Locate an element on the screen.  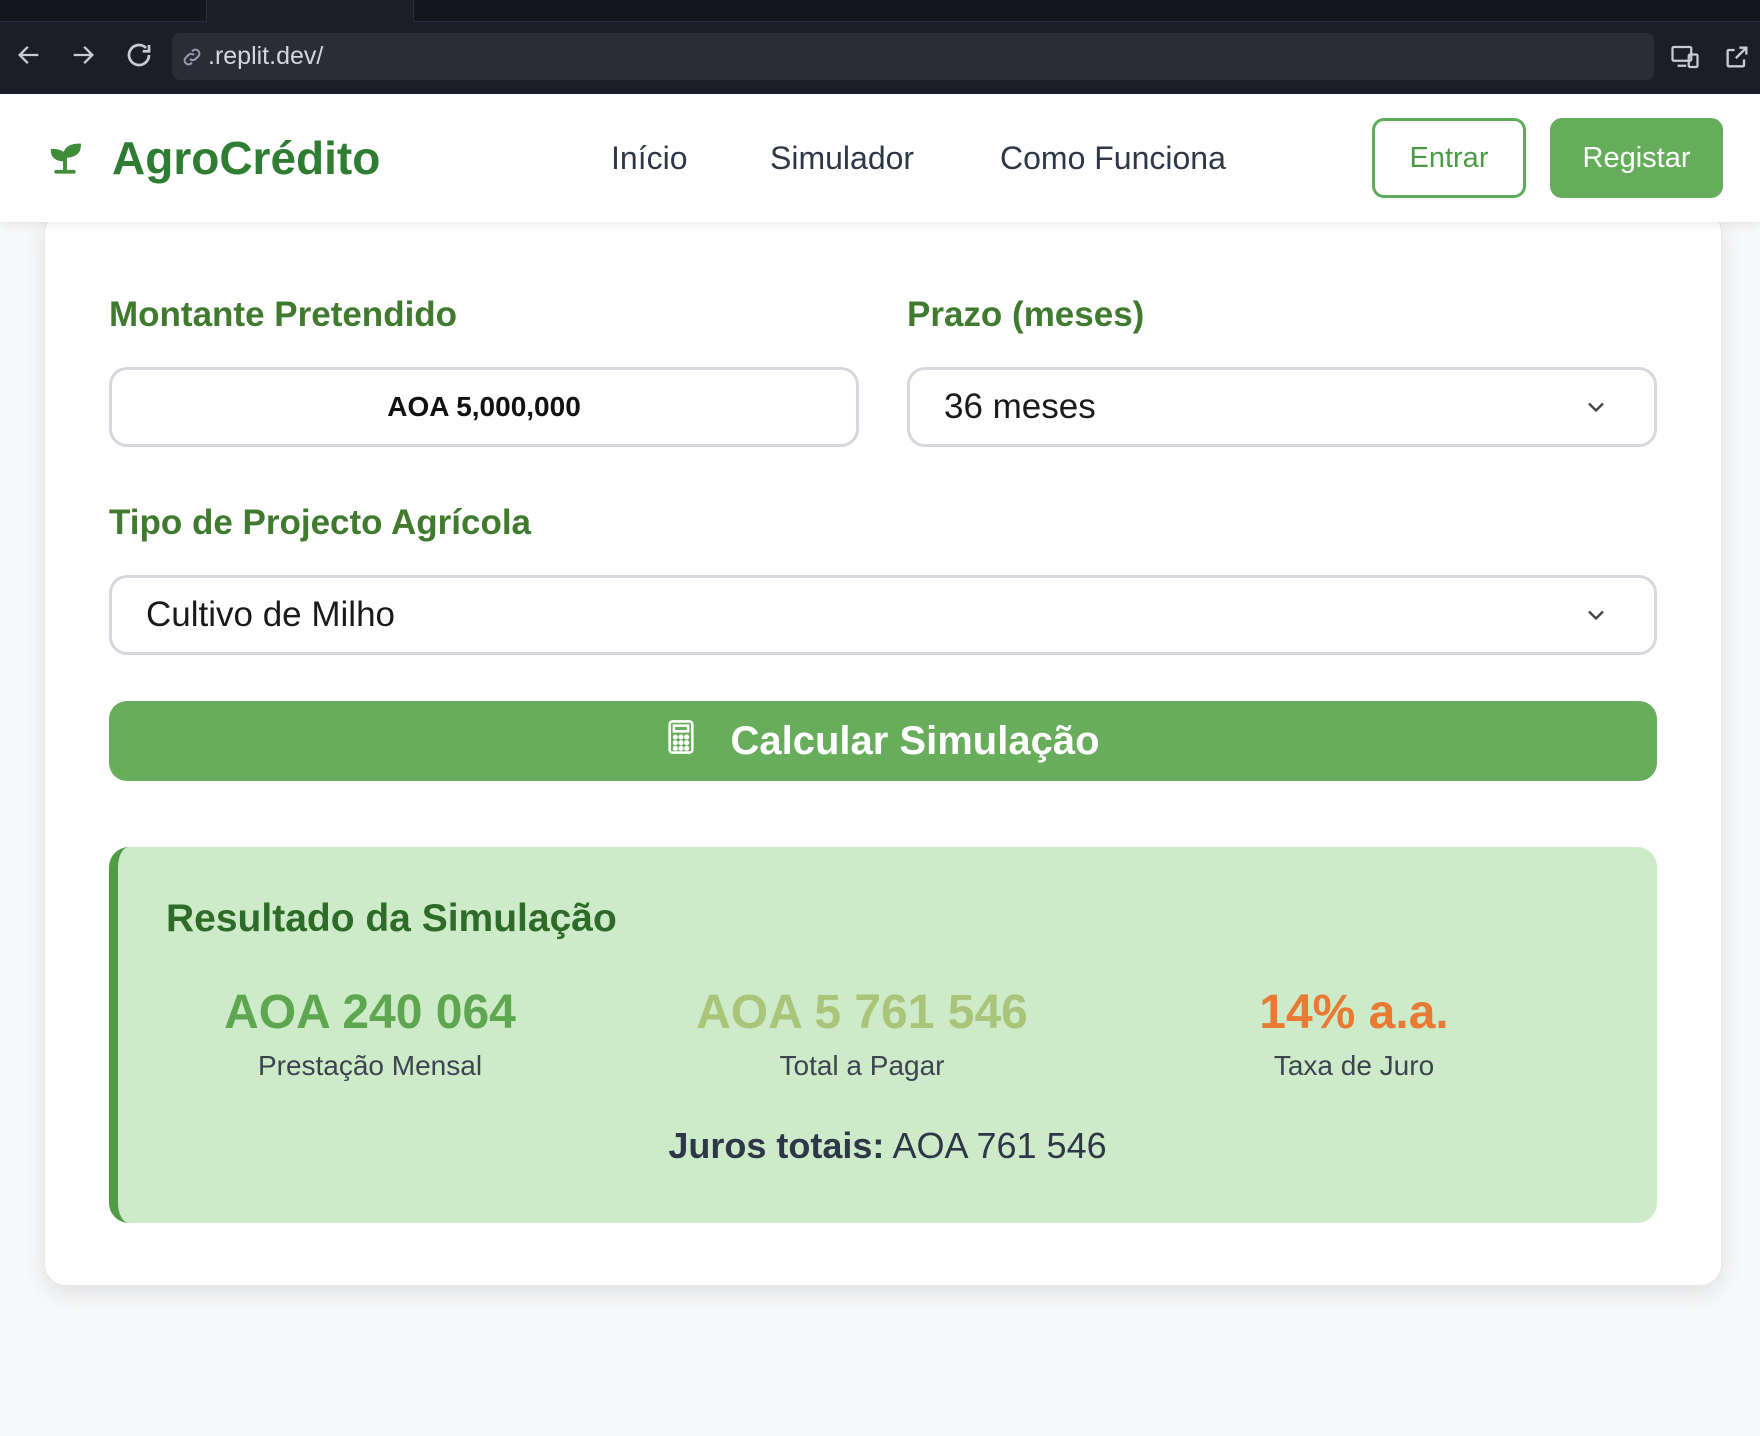
amount-label: Montante Pretendido is located at coordinates (283, 314).